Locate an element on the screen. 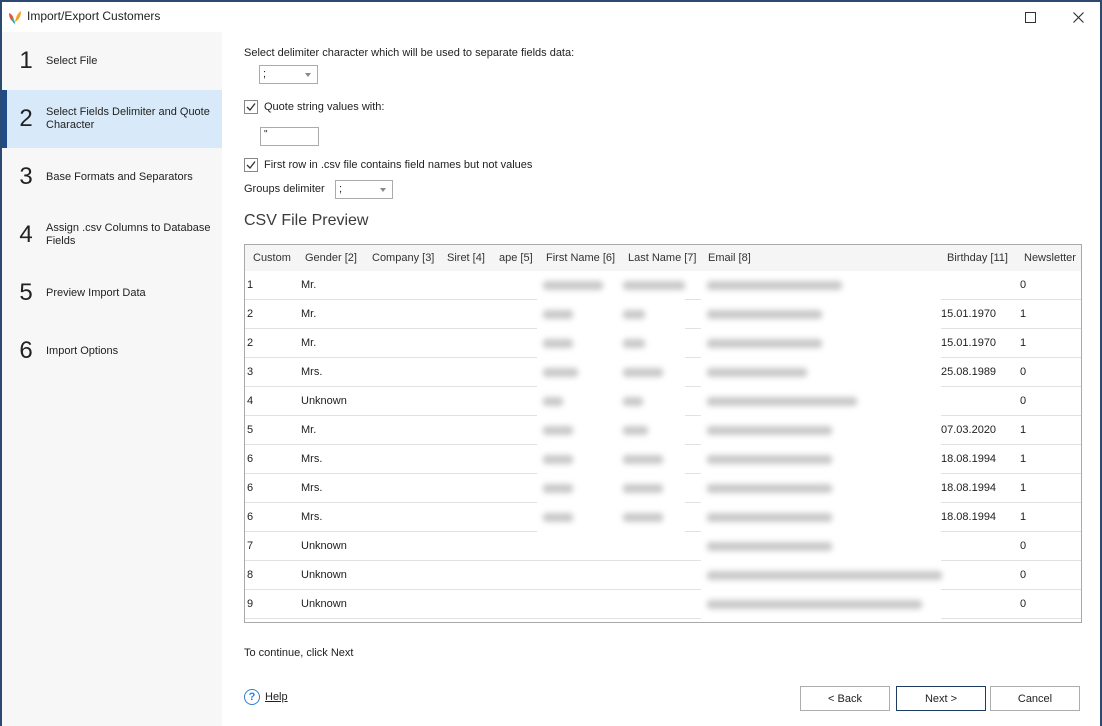  column-header: Gender [2] is located at coordinates (331, 258).